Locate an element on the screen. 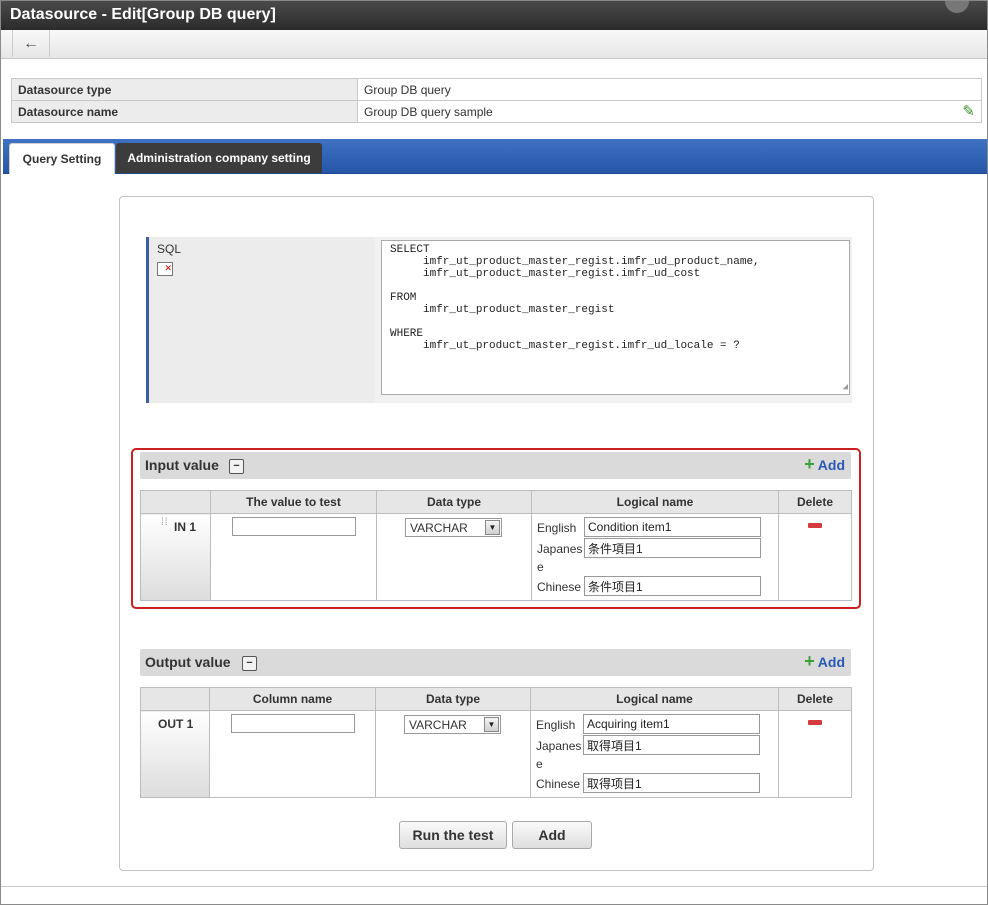 This screenshot has width=988, height=905. output-row-label: OUT 1 is located at coordinates (176, 724).